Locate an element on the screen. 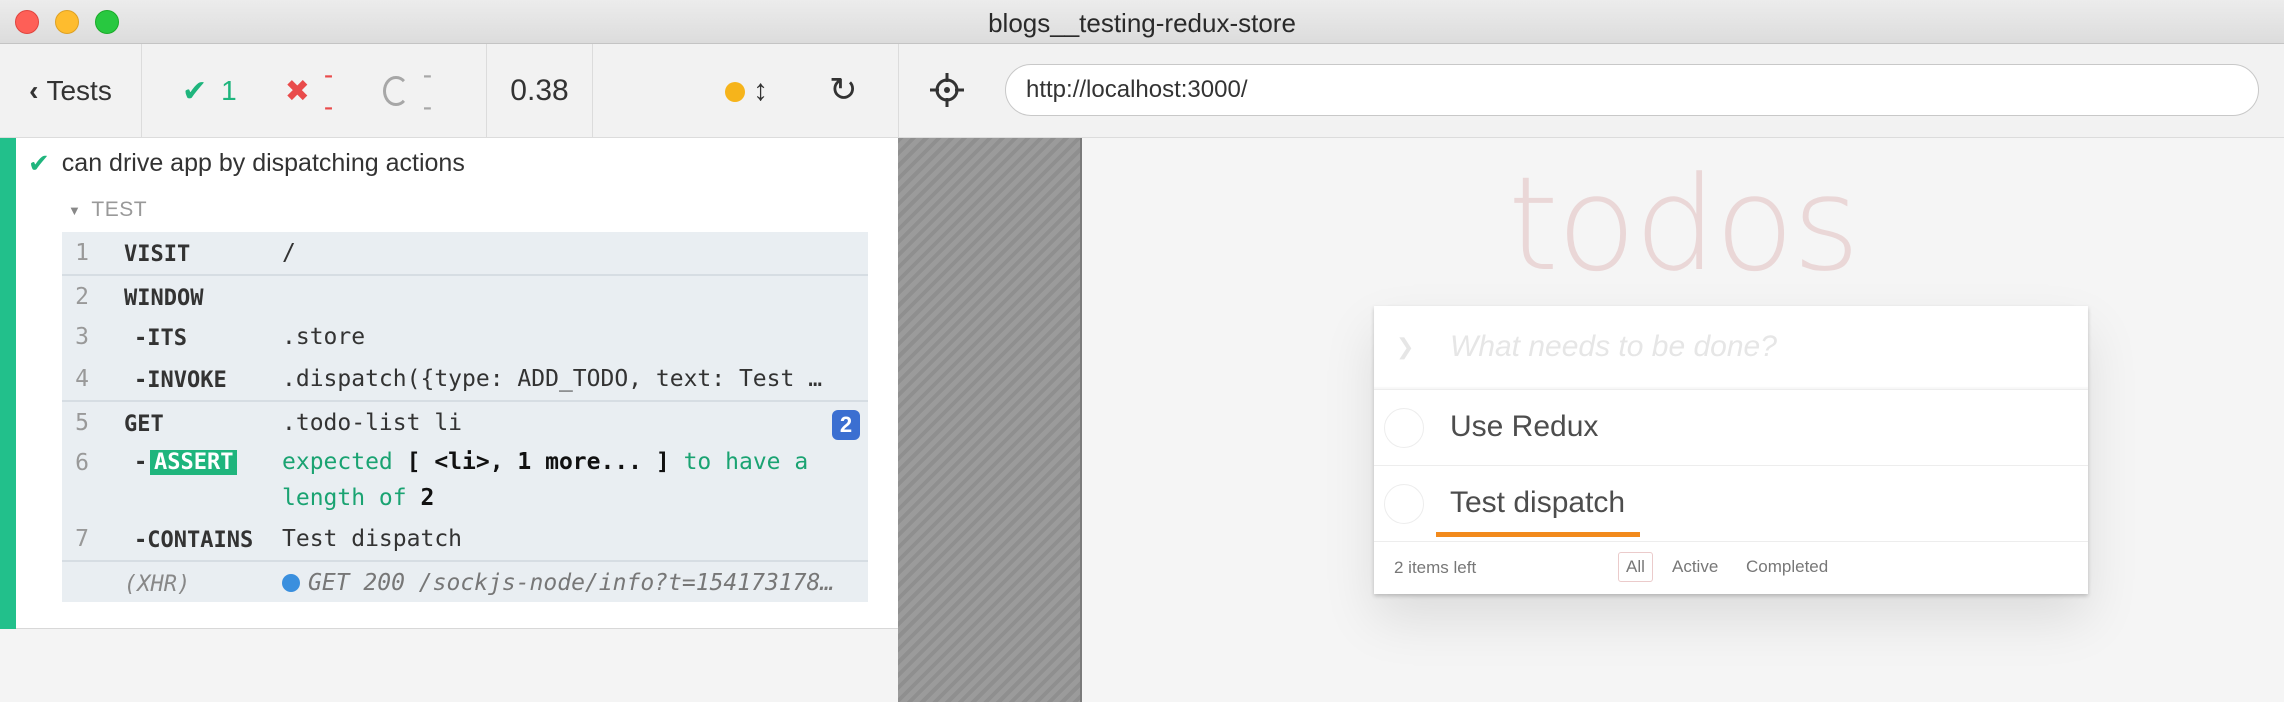 This screenshot has height=702, width=2284. command-message: Test dispatch is located at coordinates (372, 539).